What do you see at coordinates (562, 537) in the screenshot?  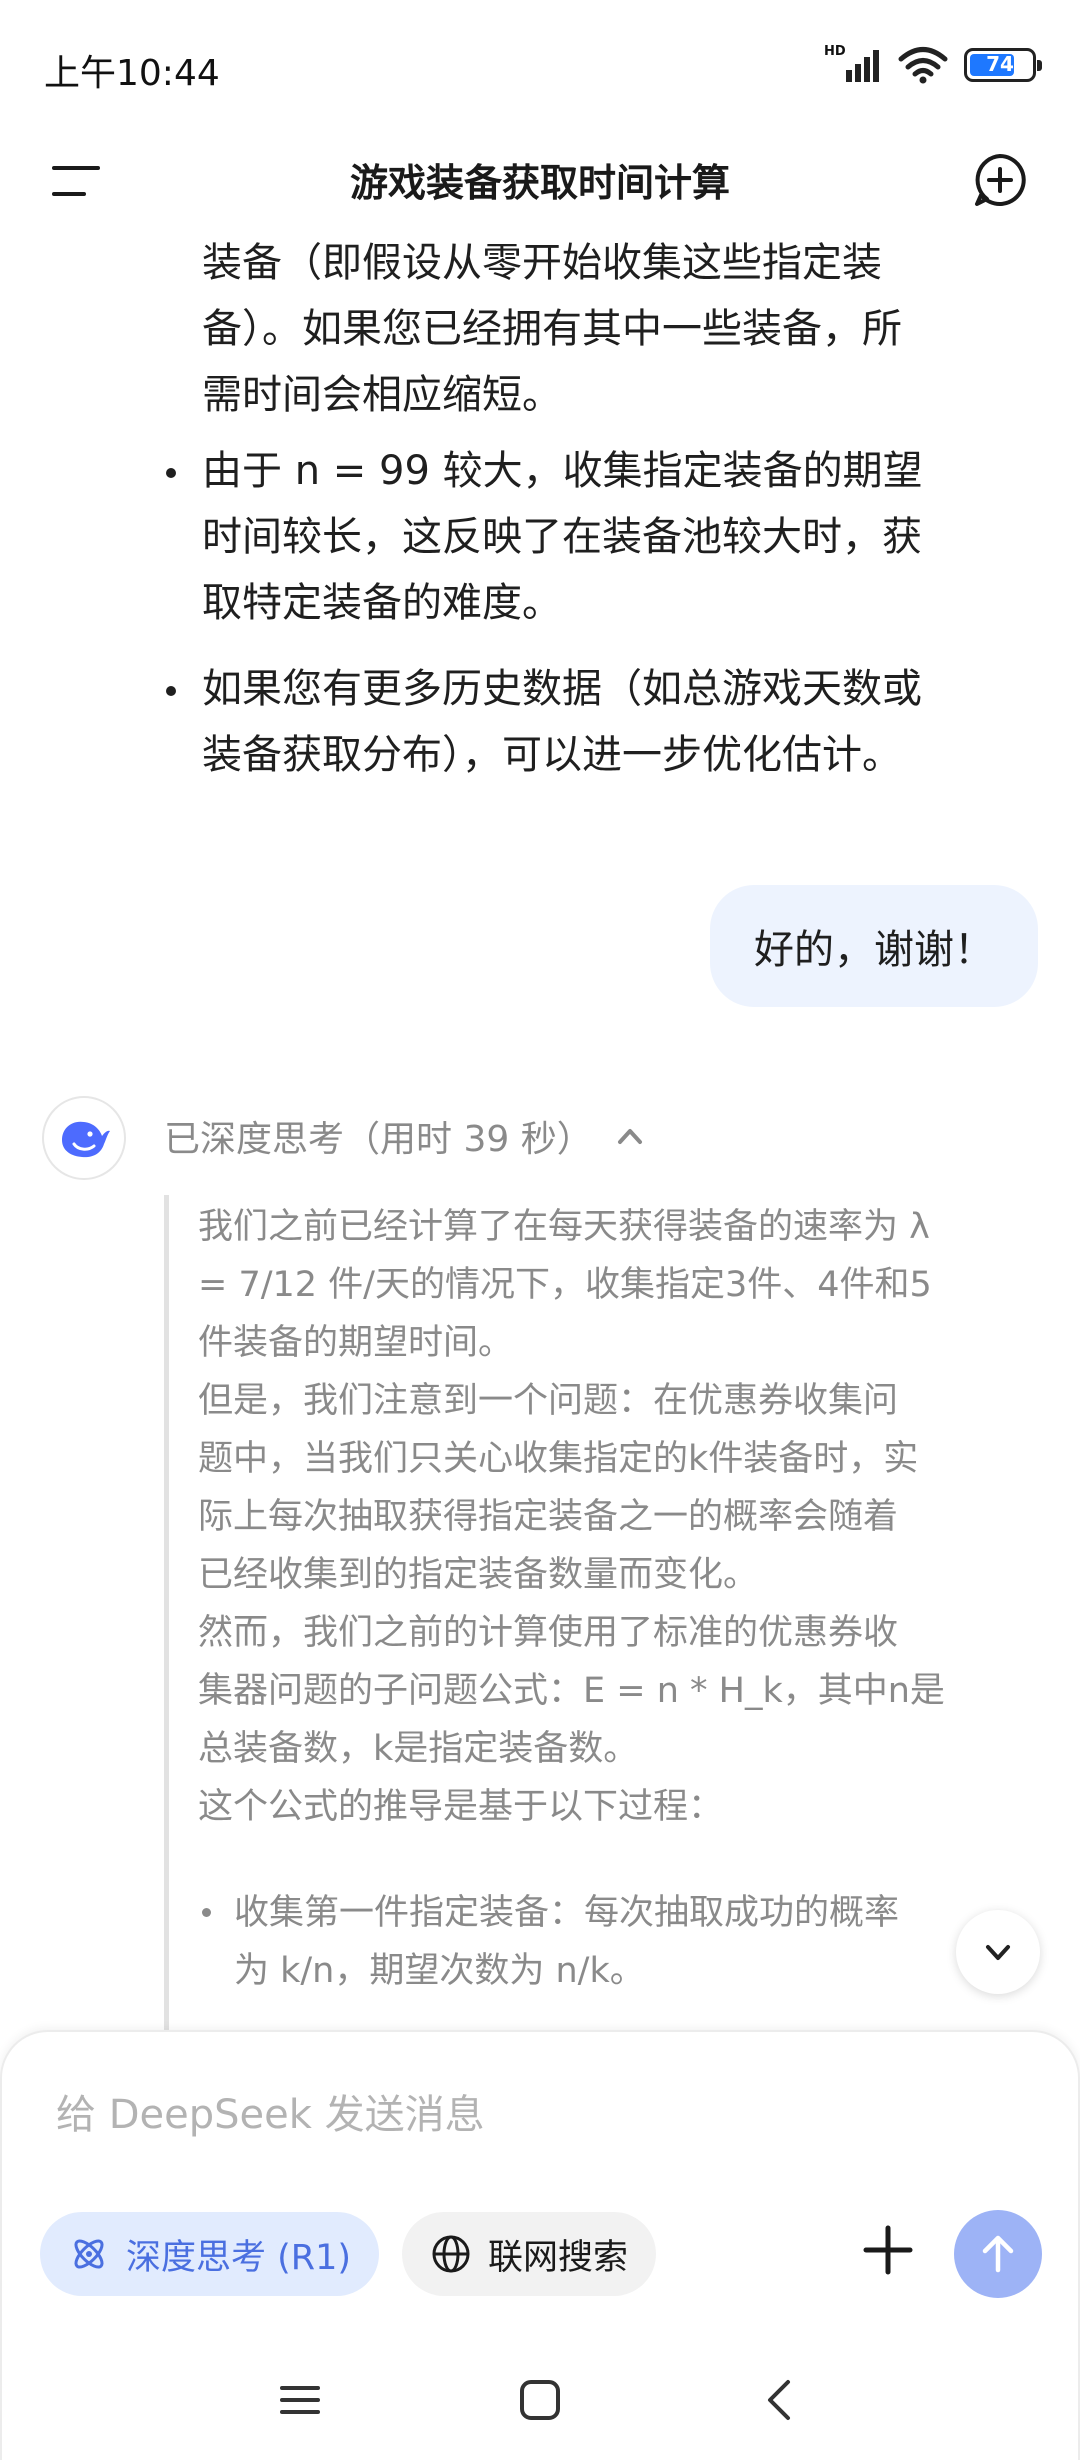 I see `answer-bullet-text: 时间较长，这反映了在装备池较大时，获` at bounding box center [562, 537].